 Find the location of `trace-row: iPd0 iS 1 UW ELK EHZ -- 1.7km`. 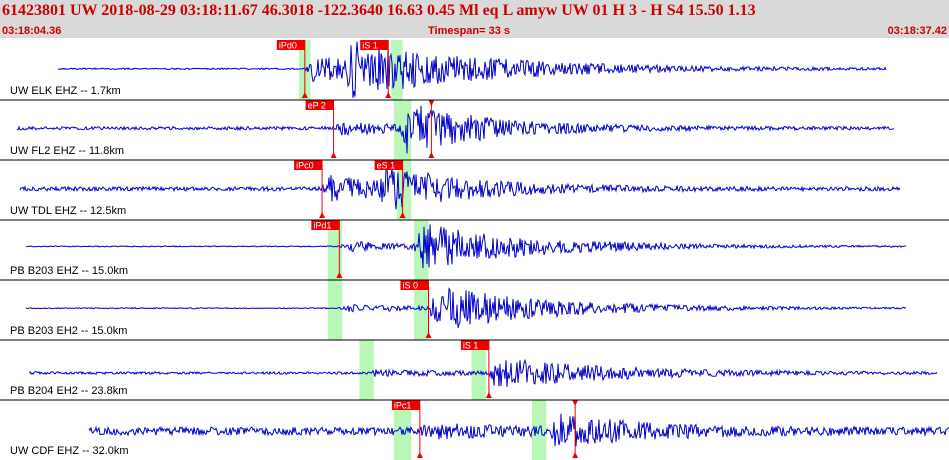

trace-row: iPd0 iS 1 UW ELK EHZ -- 1.7km is located at coordinates (448, 70).